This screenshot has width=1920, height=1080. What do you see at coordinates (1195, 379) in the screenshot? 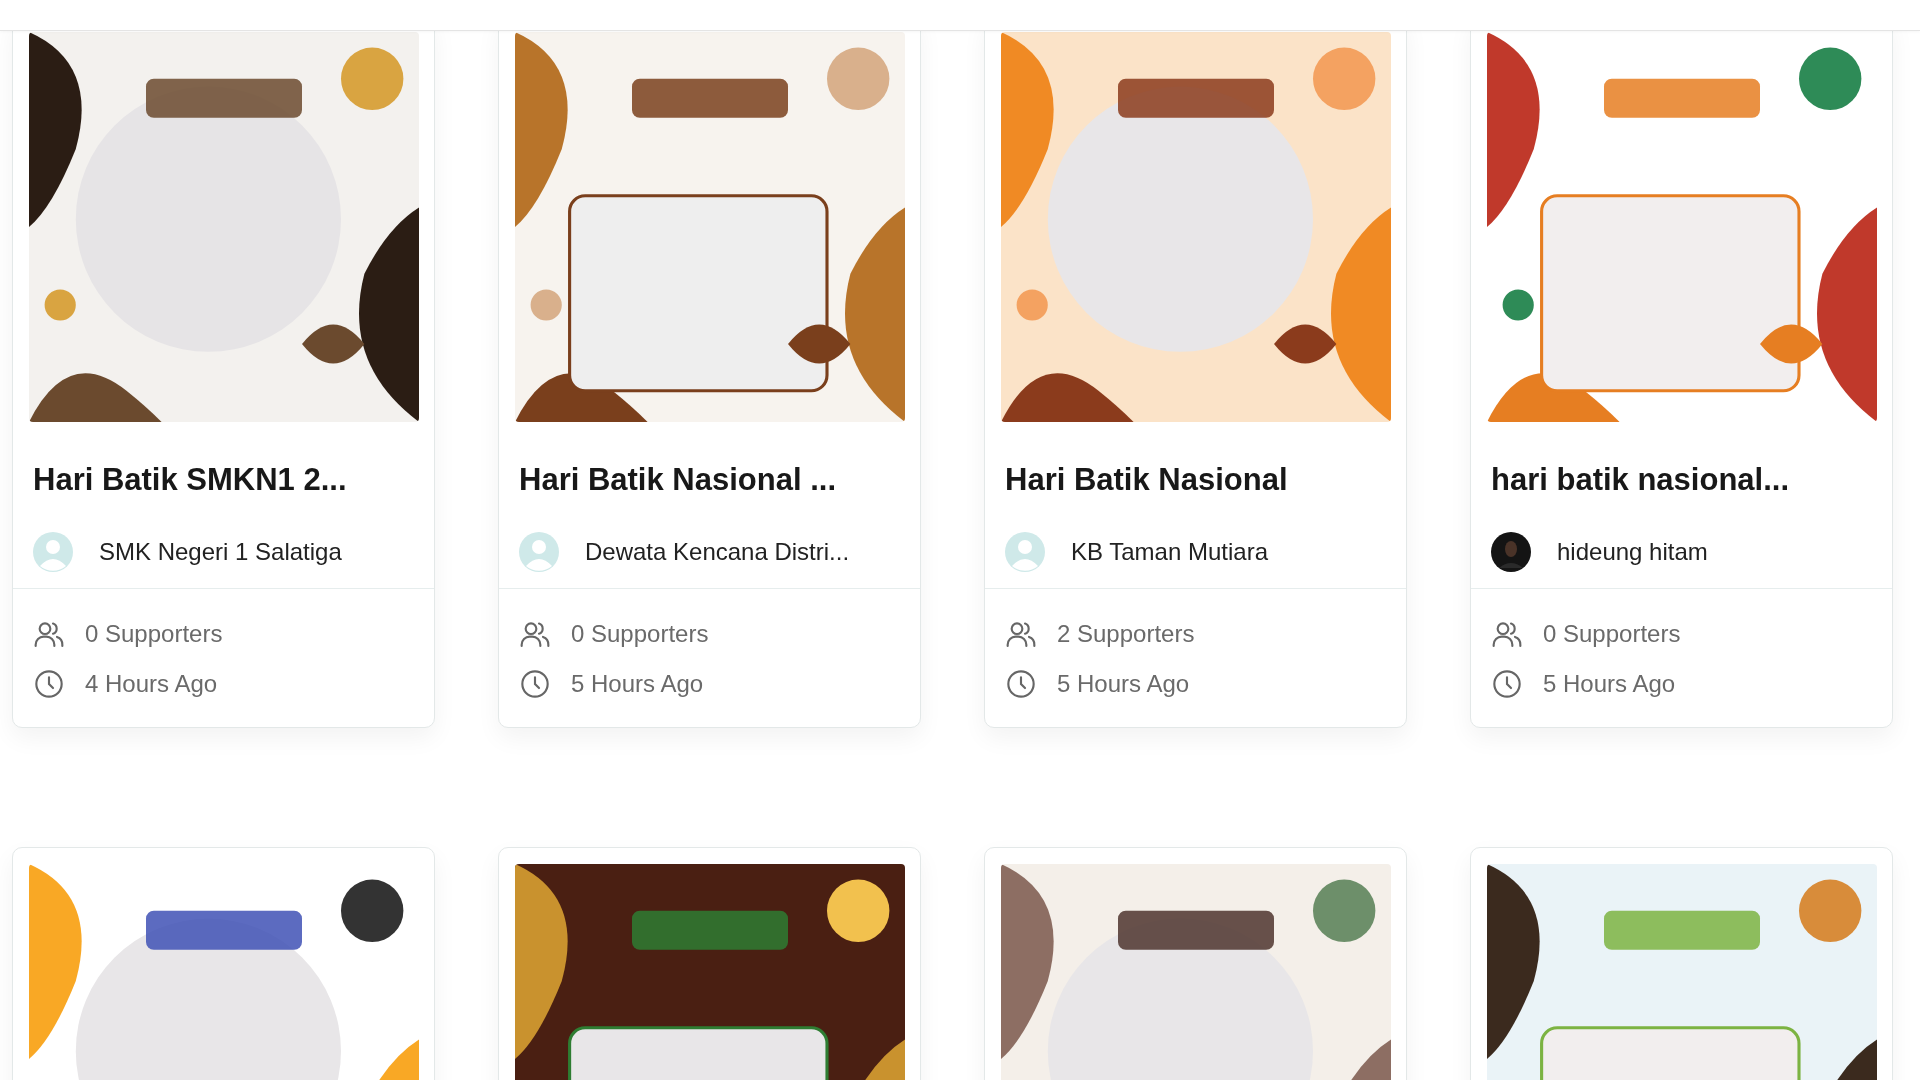
I see `campaign-card: Hari Batik Nasional KB Taman Mutiara 2 Supporters 5 Hours Ago` at bounding box center [1195, 379].